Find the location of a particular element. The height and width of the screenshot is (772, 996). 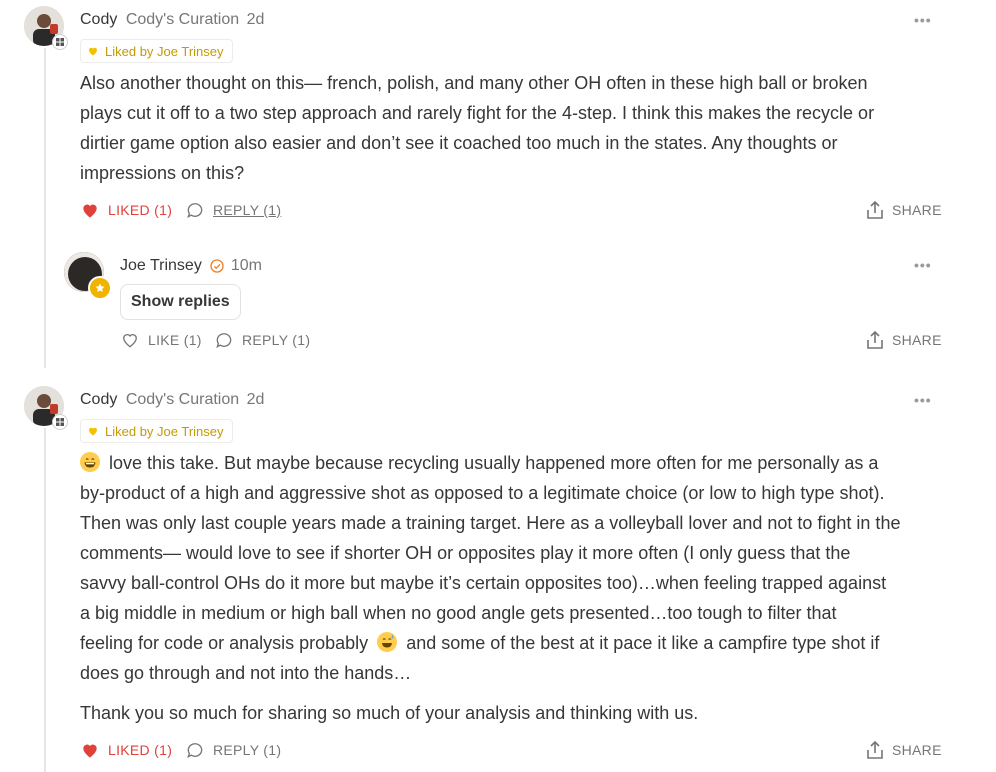

sweat-smile-emoji is located at coordinates (387, 642).